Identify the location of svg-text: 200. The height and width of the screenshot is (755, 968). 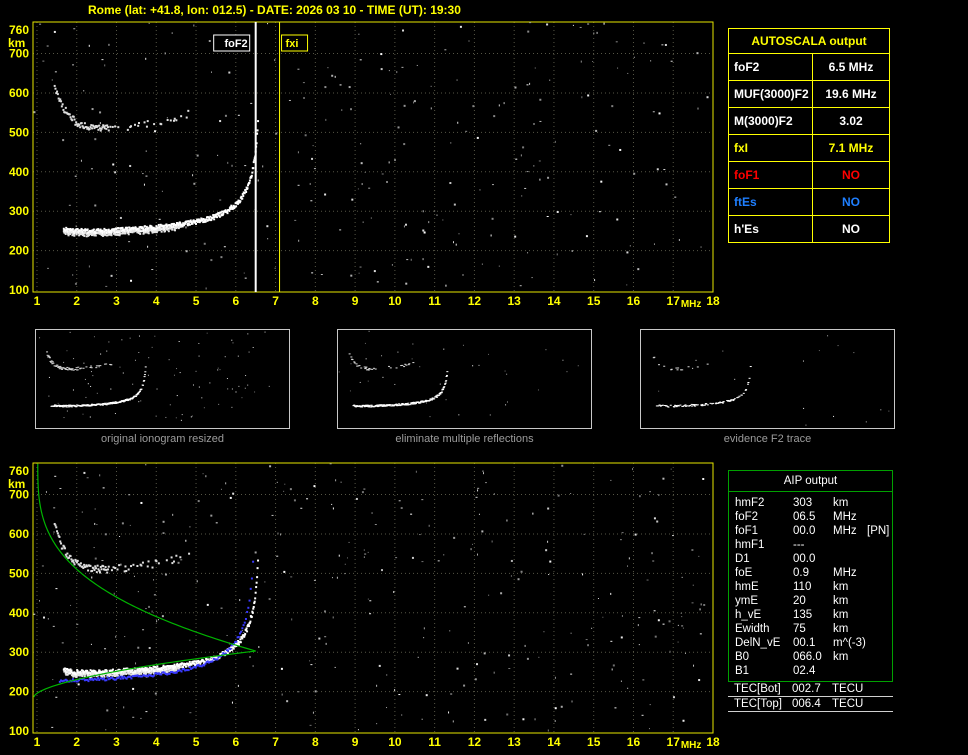
(19, 692).